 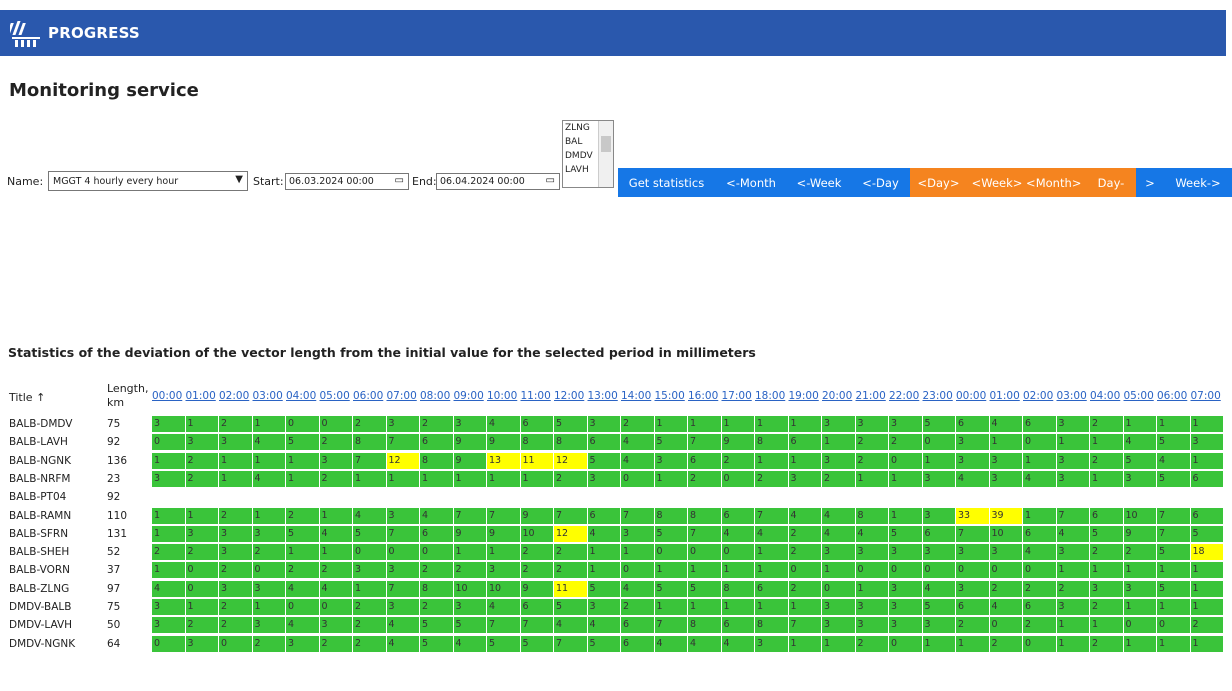 I want to click on get-statistics-button: Get statistics, so click(x=666, y=182).